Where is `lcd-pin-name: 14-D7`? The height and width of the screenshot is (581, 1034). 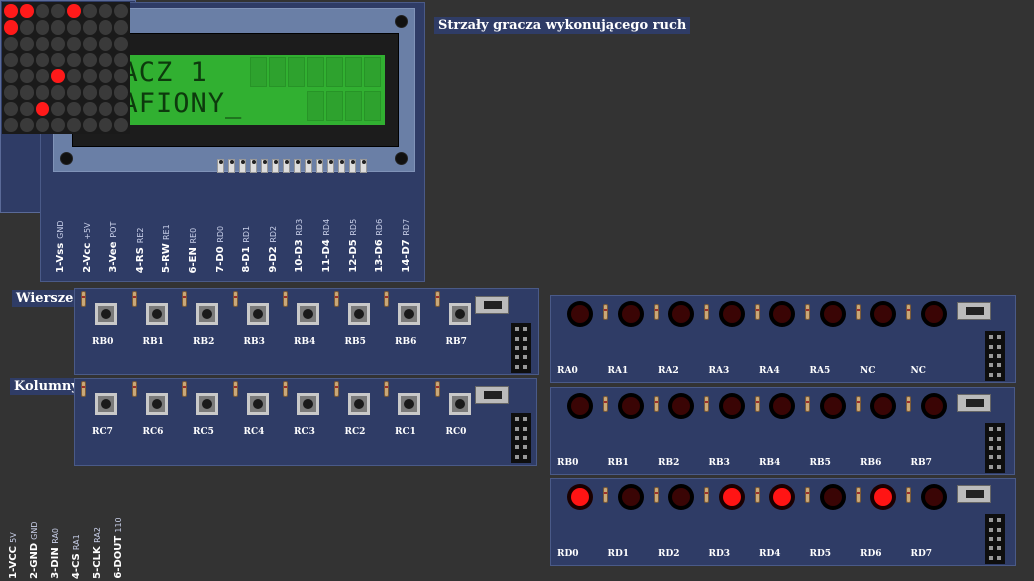
lcd-pin-name: 14-D7 is located at coordinates (406, 256).